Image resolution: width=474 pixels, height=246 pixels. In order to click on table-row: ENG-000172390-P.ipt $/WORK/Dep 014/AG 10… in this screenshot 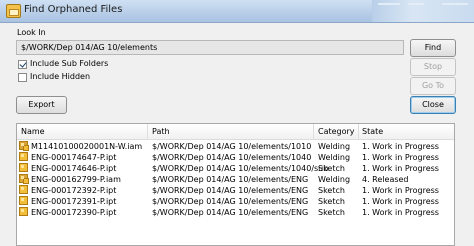, I will do `click(235, 212)`.